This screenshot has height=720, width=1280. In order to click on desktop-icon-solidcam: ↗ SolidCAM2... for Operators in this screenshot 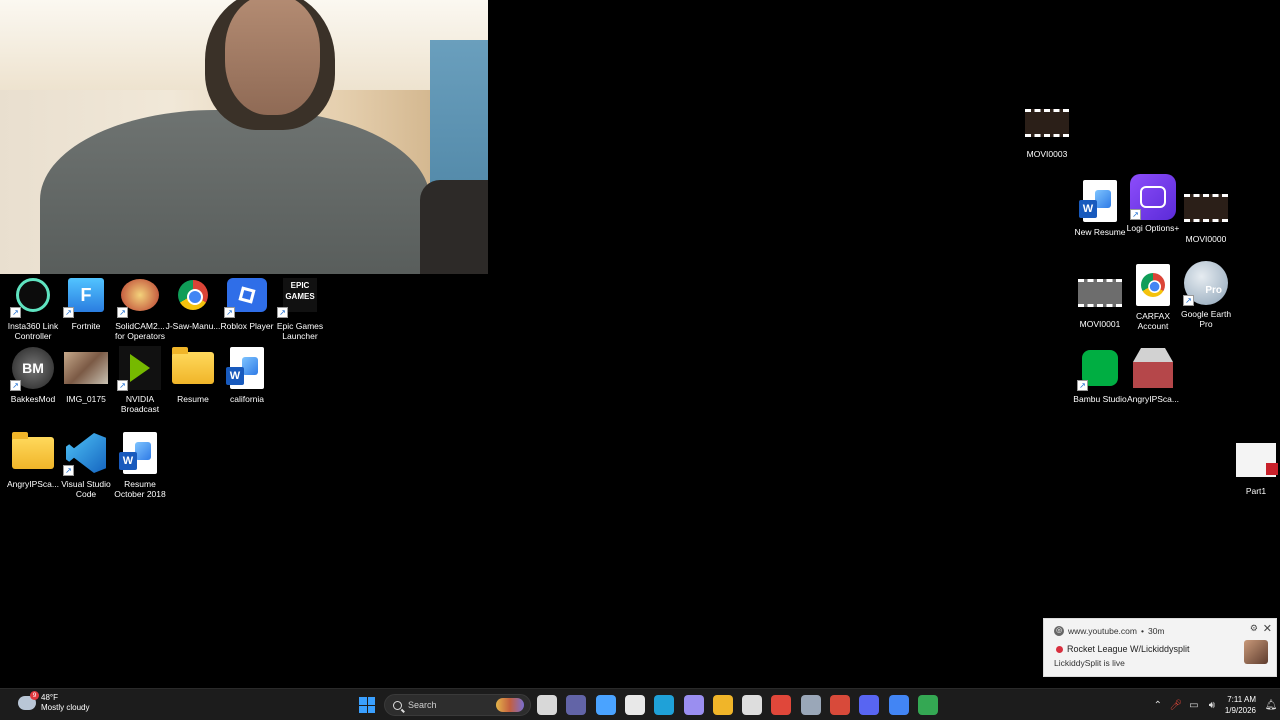, I will do `click(140, 306)`.